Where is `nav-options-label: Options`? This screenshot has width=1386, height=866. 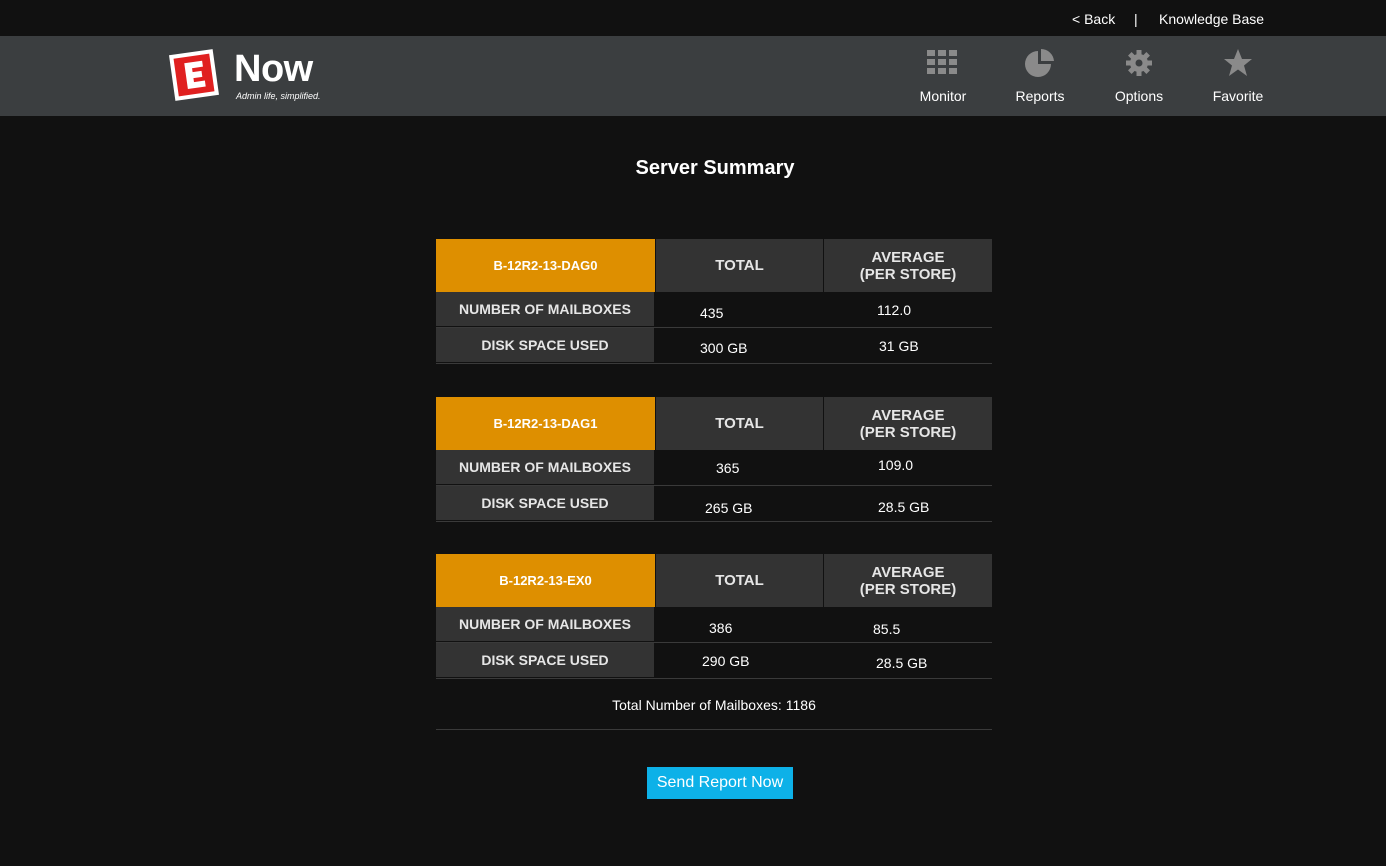
nav-options-label: Options is located at coordinates (1139, 96).